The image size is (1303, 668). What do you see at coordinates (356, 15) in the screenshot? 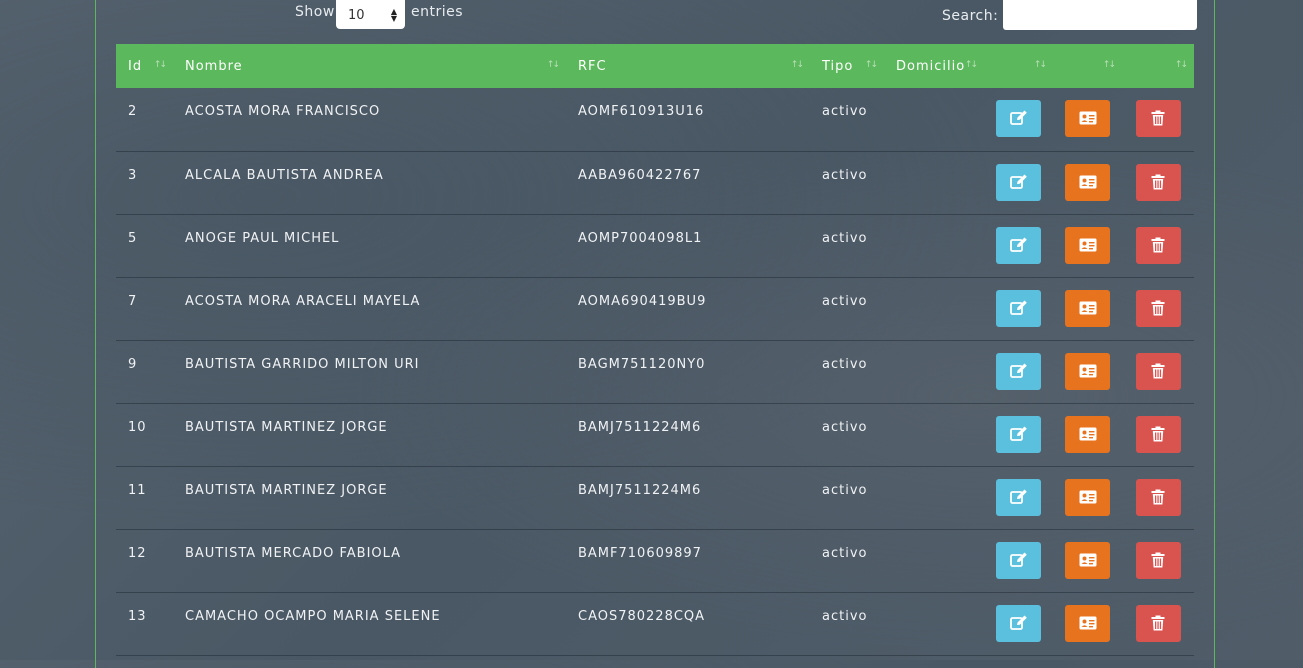
I see `page-size-value: 10` at bounding box center [356, 15].